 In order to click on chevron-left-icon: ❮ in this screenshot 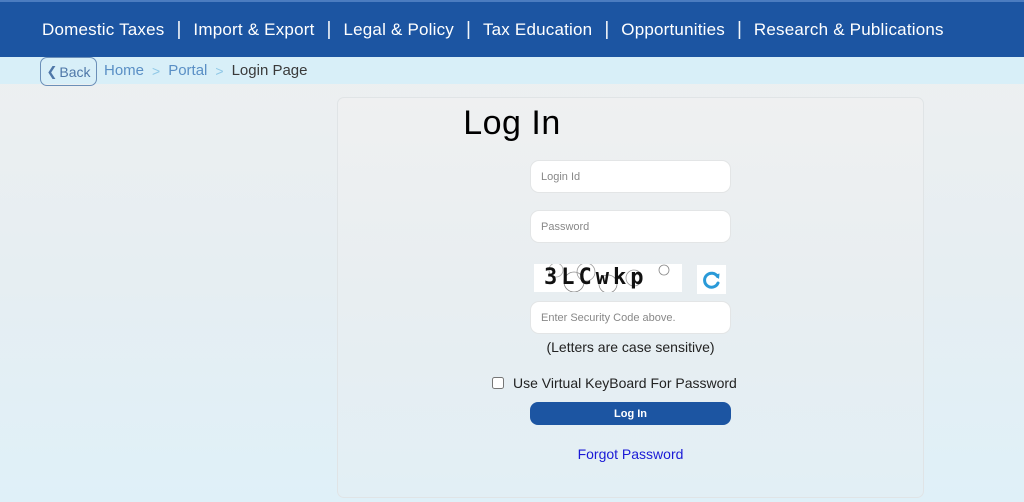, I will do `click(52, 71)`.